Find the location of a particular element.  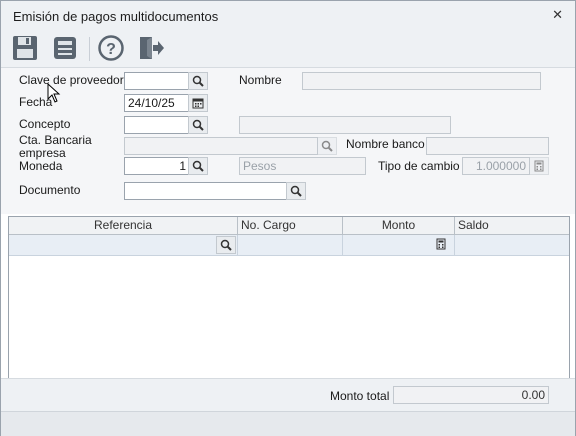

column-referencia: Referencia is located at coordinates (123, 225).